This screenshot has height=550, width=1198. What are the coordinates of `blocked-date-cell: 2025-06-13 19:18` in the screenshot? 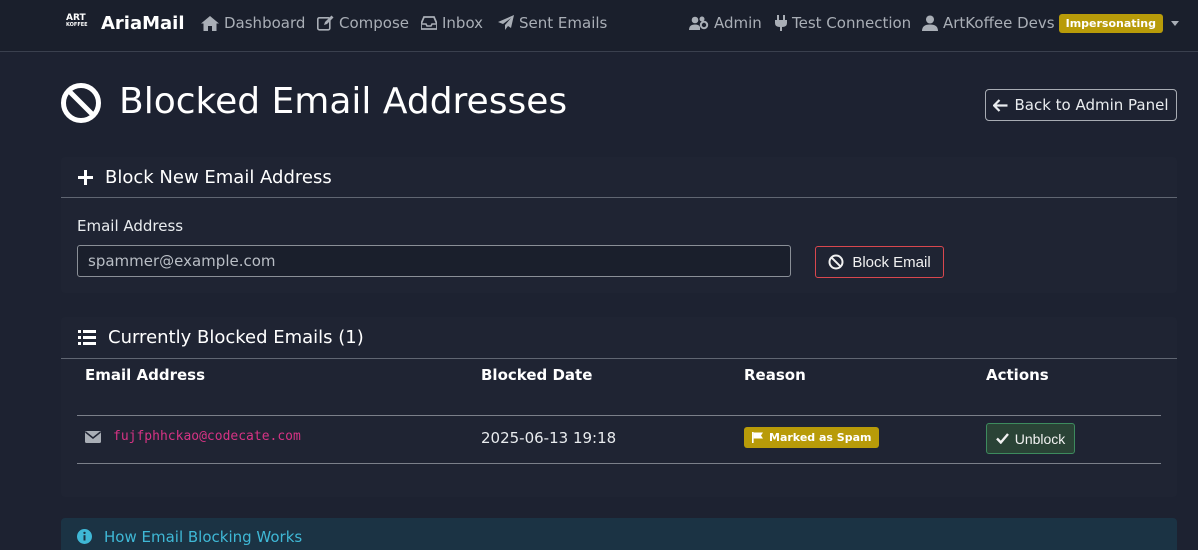 It's located at (549, 438).